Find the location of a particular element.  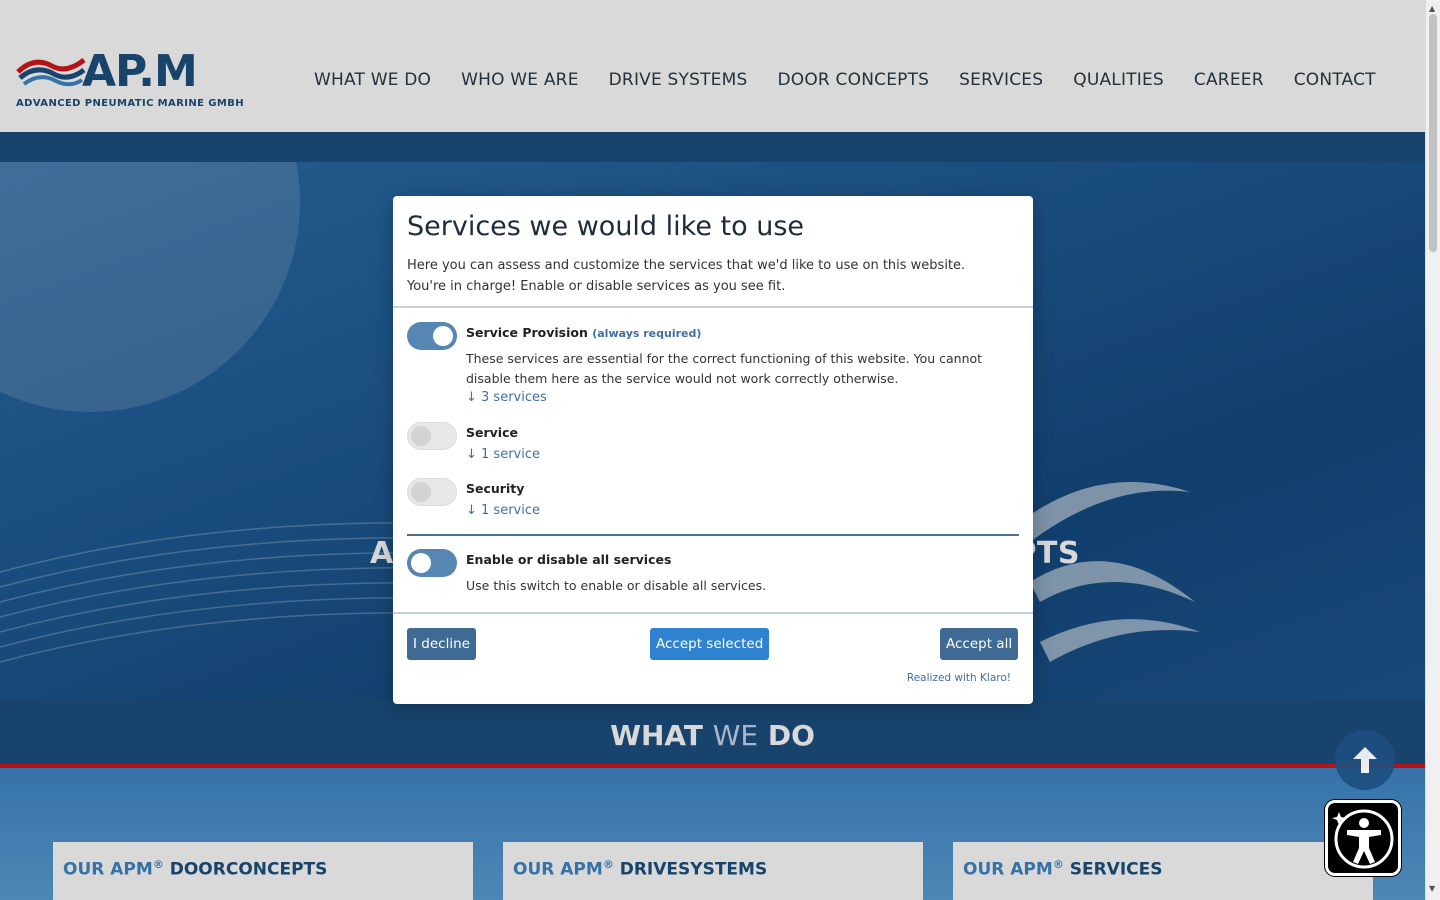

purpose-title: Service is located at coordinates (492, 432).